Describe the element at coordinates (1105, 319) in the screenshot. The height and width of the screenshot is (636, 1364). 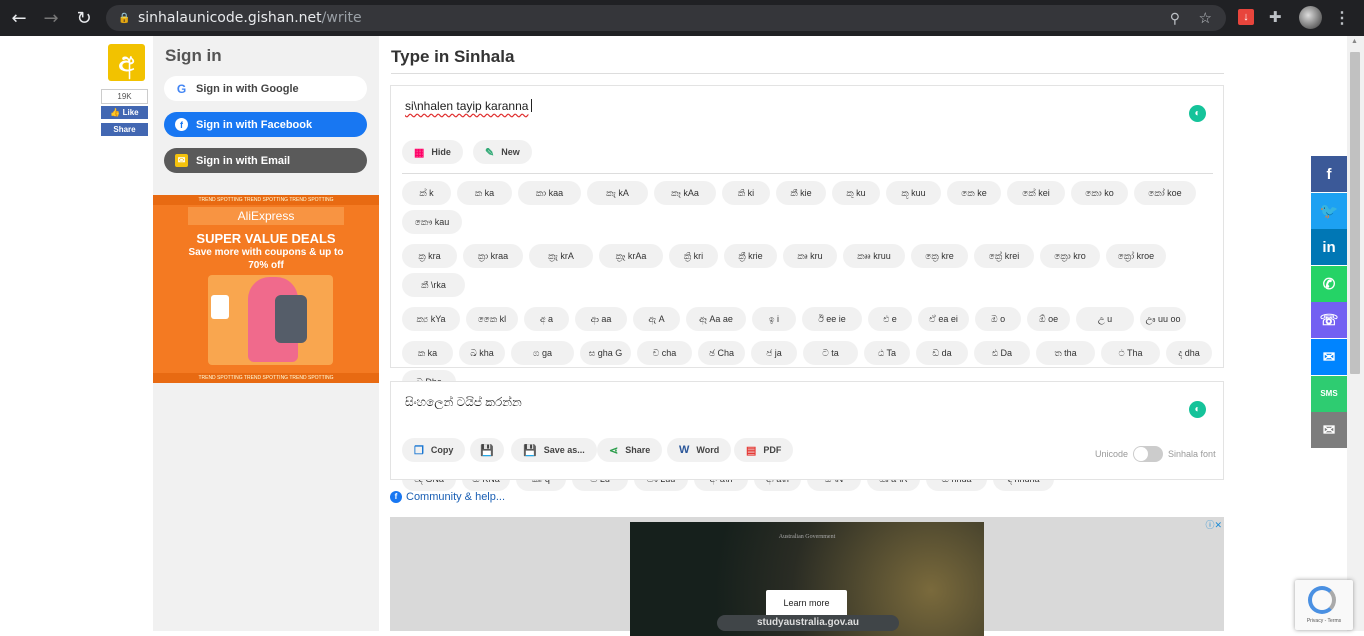
I see `sinhala-key: උ u` at that location.